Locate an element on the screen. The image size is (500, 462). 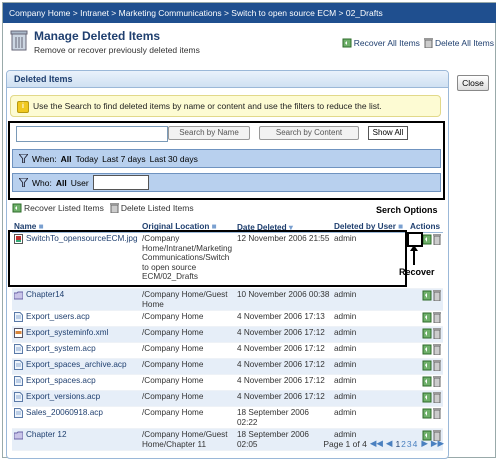
item-name-link: Export_users.acp is located at coordinates (58, 317).